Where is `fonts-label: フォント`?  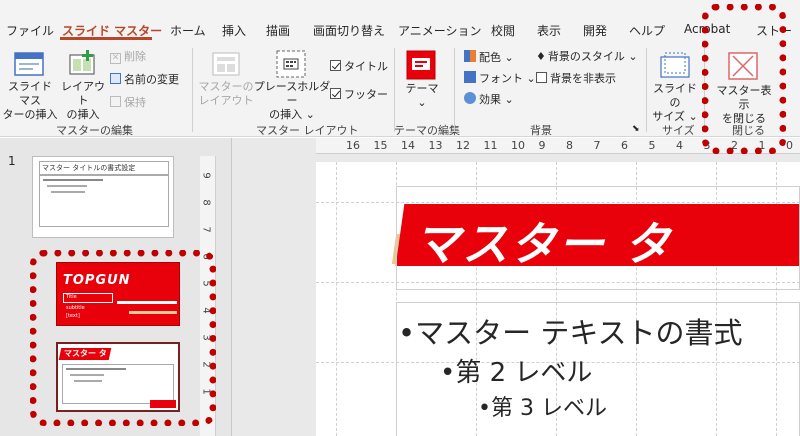
fonts-label: フォント is located at coordinates (501, 78).